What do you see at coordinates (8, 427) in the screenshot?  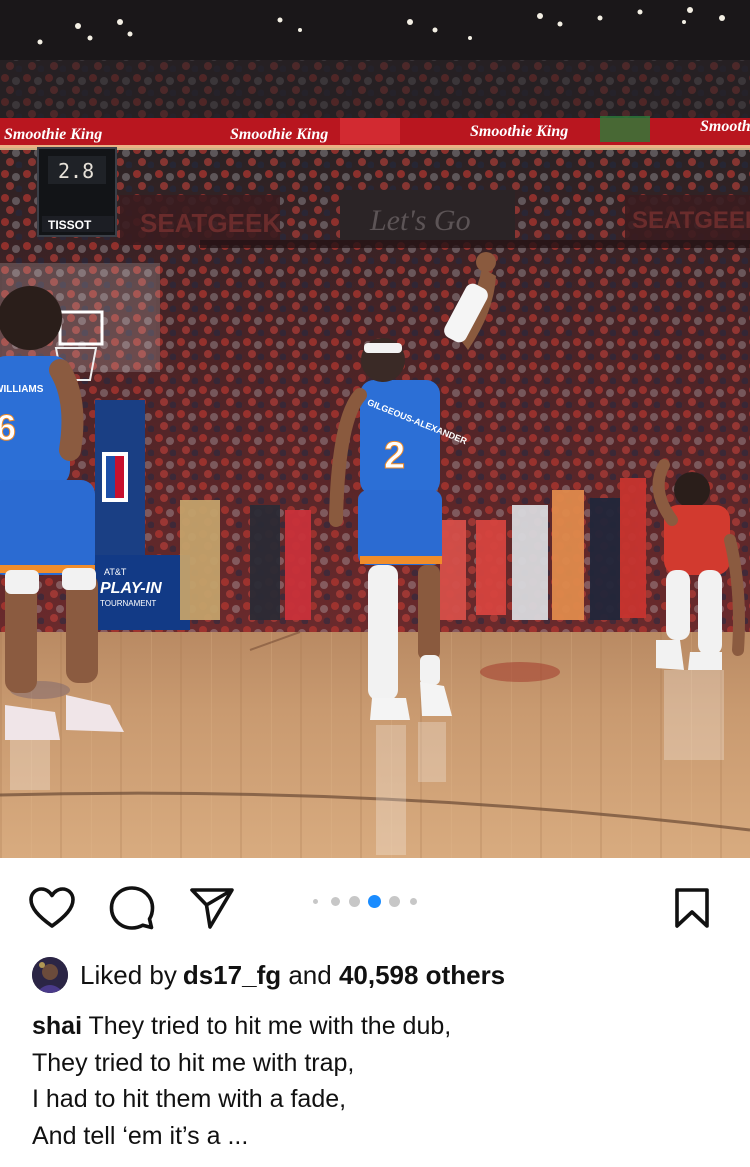 I see `left-jersey-number: 6` at bounding box center [8, 427].